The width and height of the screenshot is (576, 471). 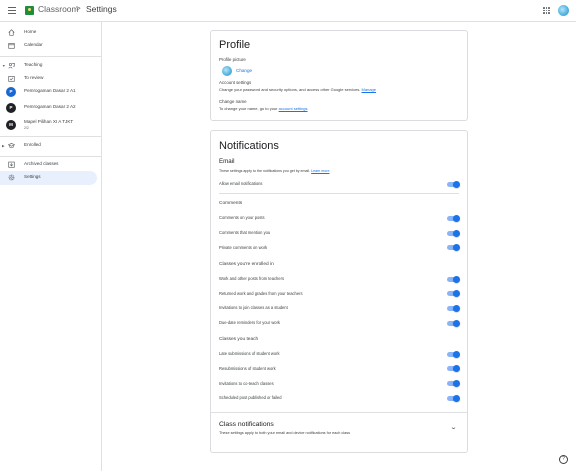 What do you see at coordinates (235, 82) in the screenshot?
I see `account-settings-heading: Account settings` at bounding box center [235, 82].